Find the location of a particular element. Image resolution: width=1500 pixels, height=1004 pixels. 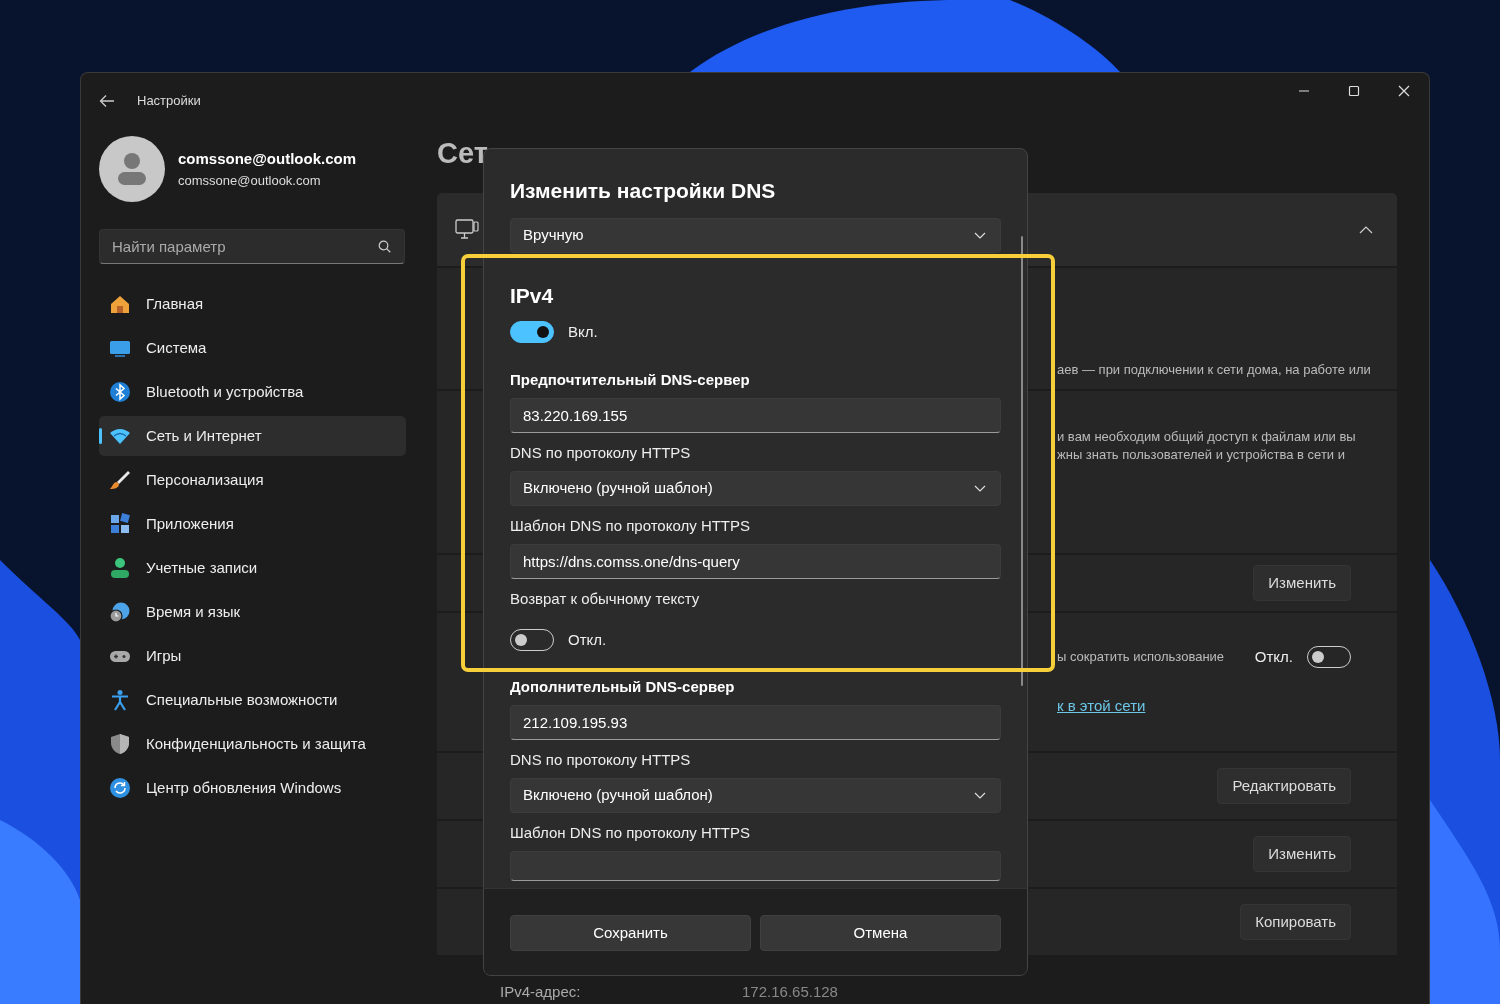

section-heading: IPv4 is located at coordinates (532, 296).